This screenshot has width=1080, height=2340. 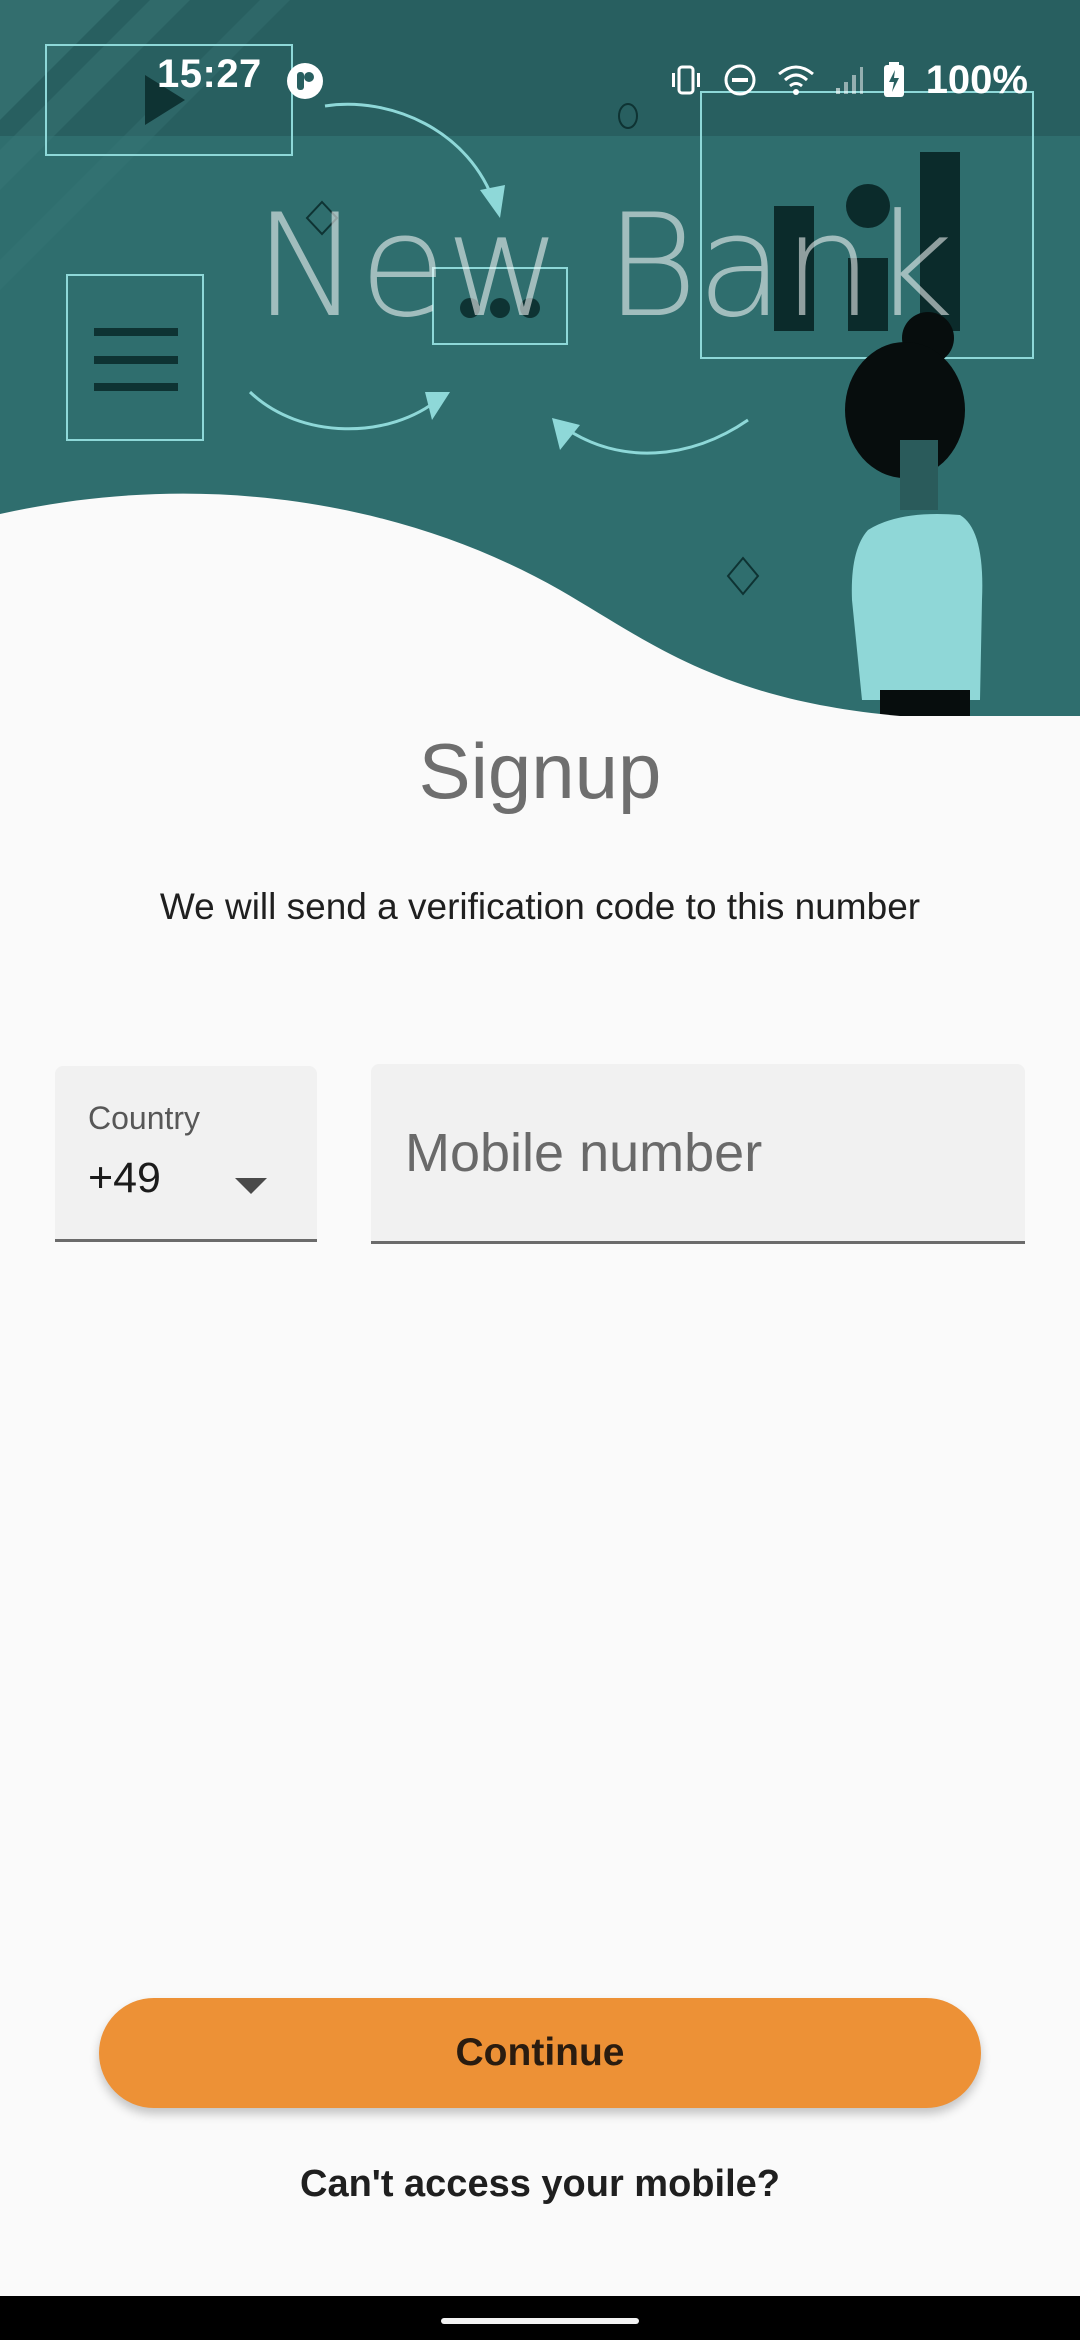 What do you see at coordinates (685, 80) in the screenshot?
I see `vibrate-icon` at bounding box center [685, 80].